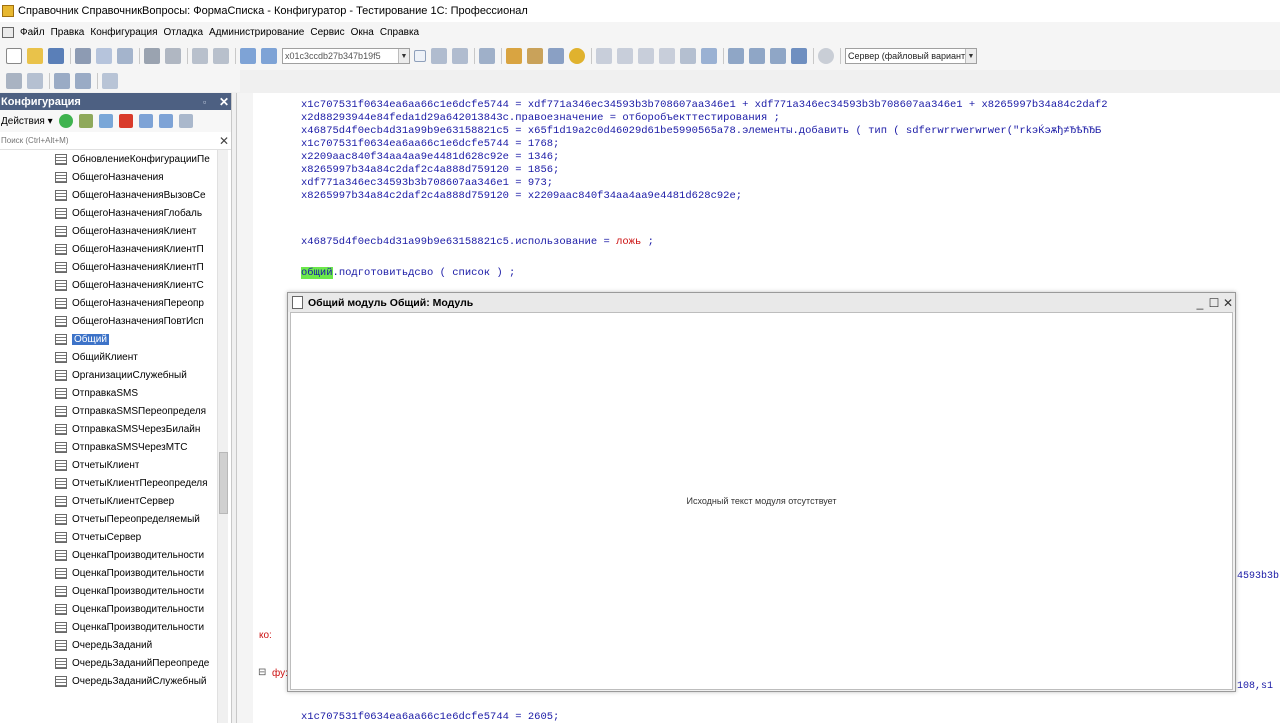 This screenshot has height=723, width=1280. I want to click on tree-item: Общий, so click(114, 339).